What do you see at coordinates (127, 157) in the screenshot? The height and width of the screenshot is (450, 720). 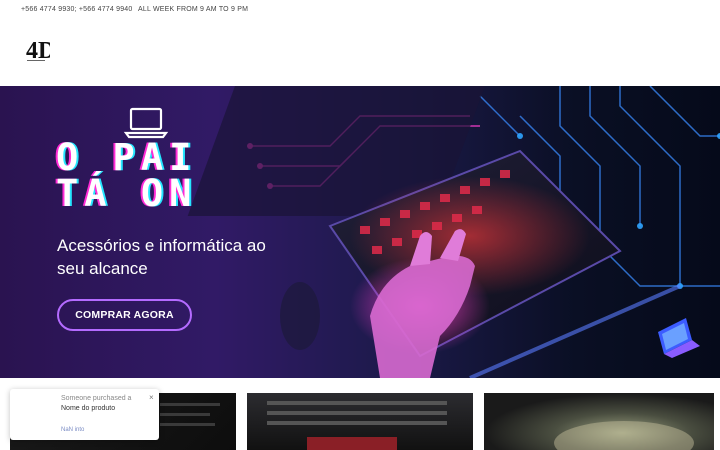 I see `headline-line-1: O PAI` at bounding box center [127, 157].